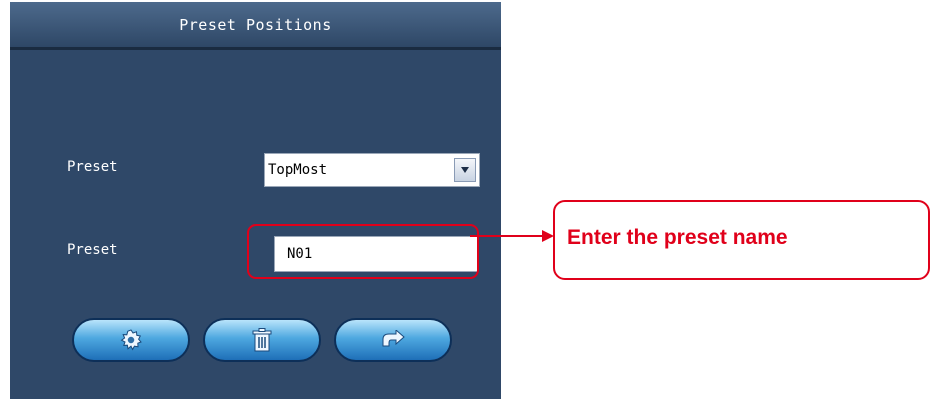  I want to click on panel-header: Preset Positions, so click(255, 26).